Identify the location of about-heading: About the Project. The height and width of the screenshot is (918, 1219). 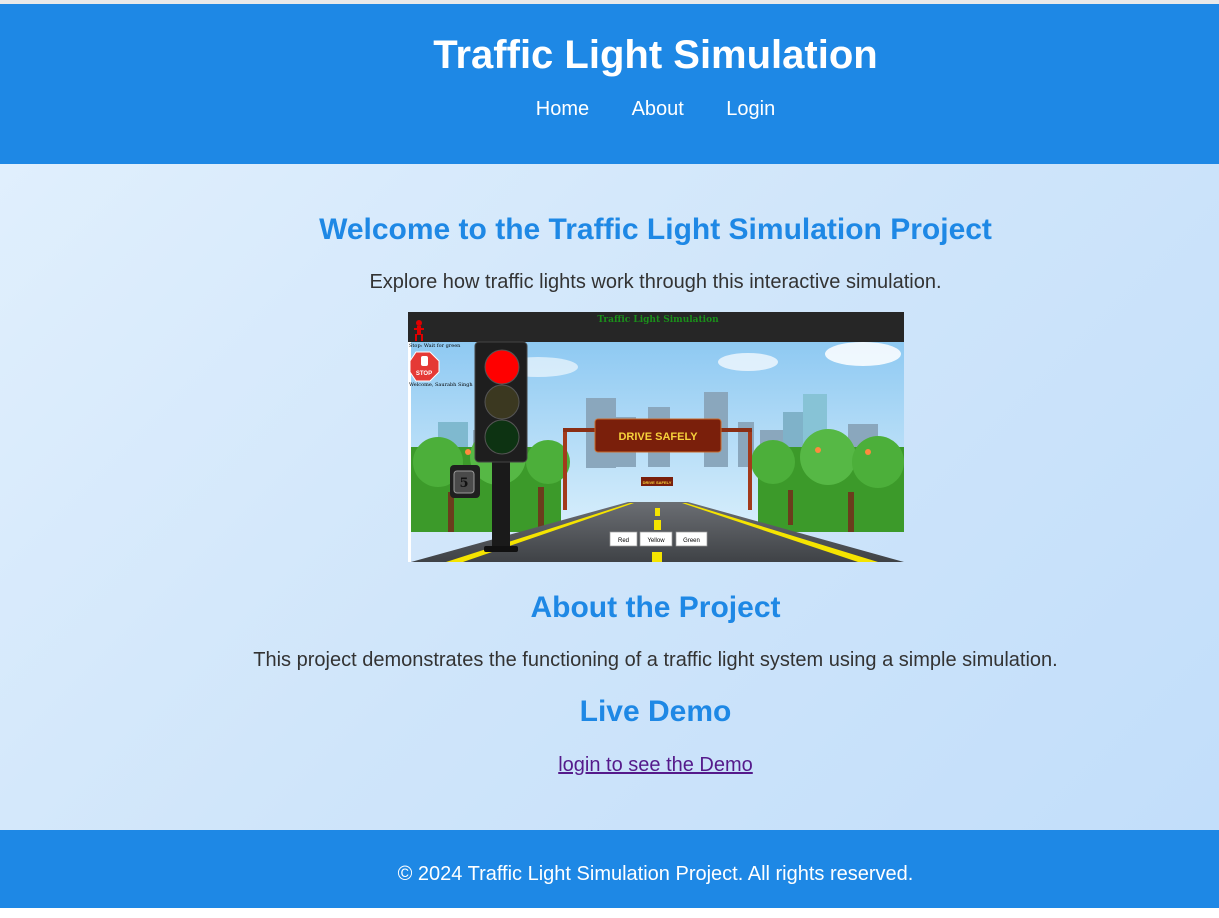
(655, 607).